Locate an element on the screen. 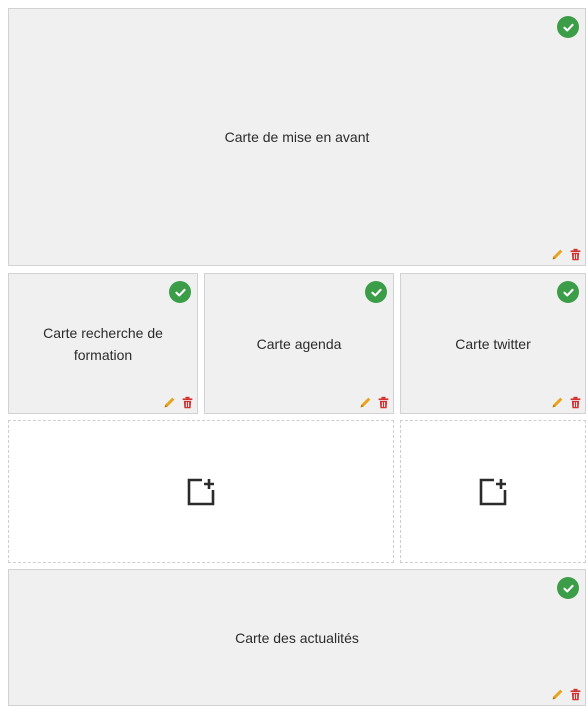 This screenshot has width=586, height=706. card-formation: Carte recherche de formation is located at coordinates (103, 343).